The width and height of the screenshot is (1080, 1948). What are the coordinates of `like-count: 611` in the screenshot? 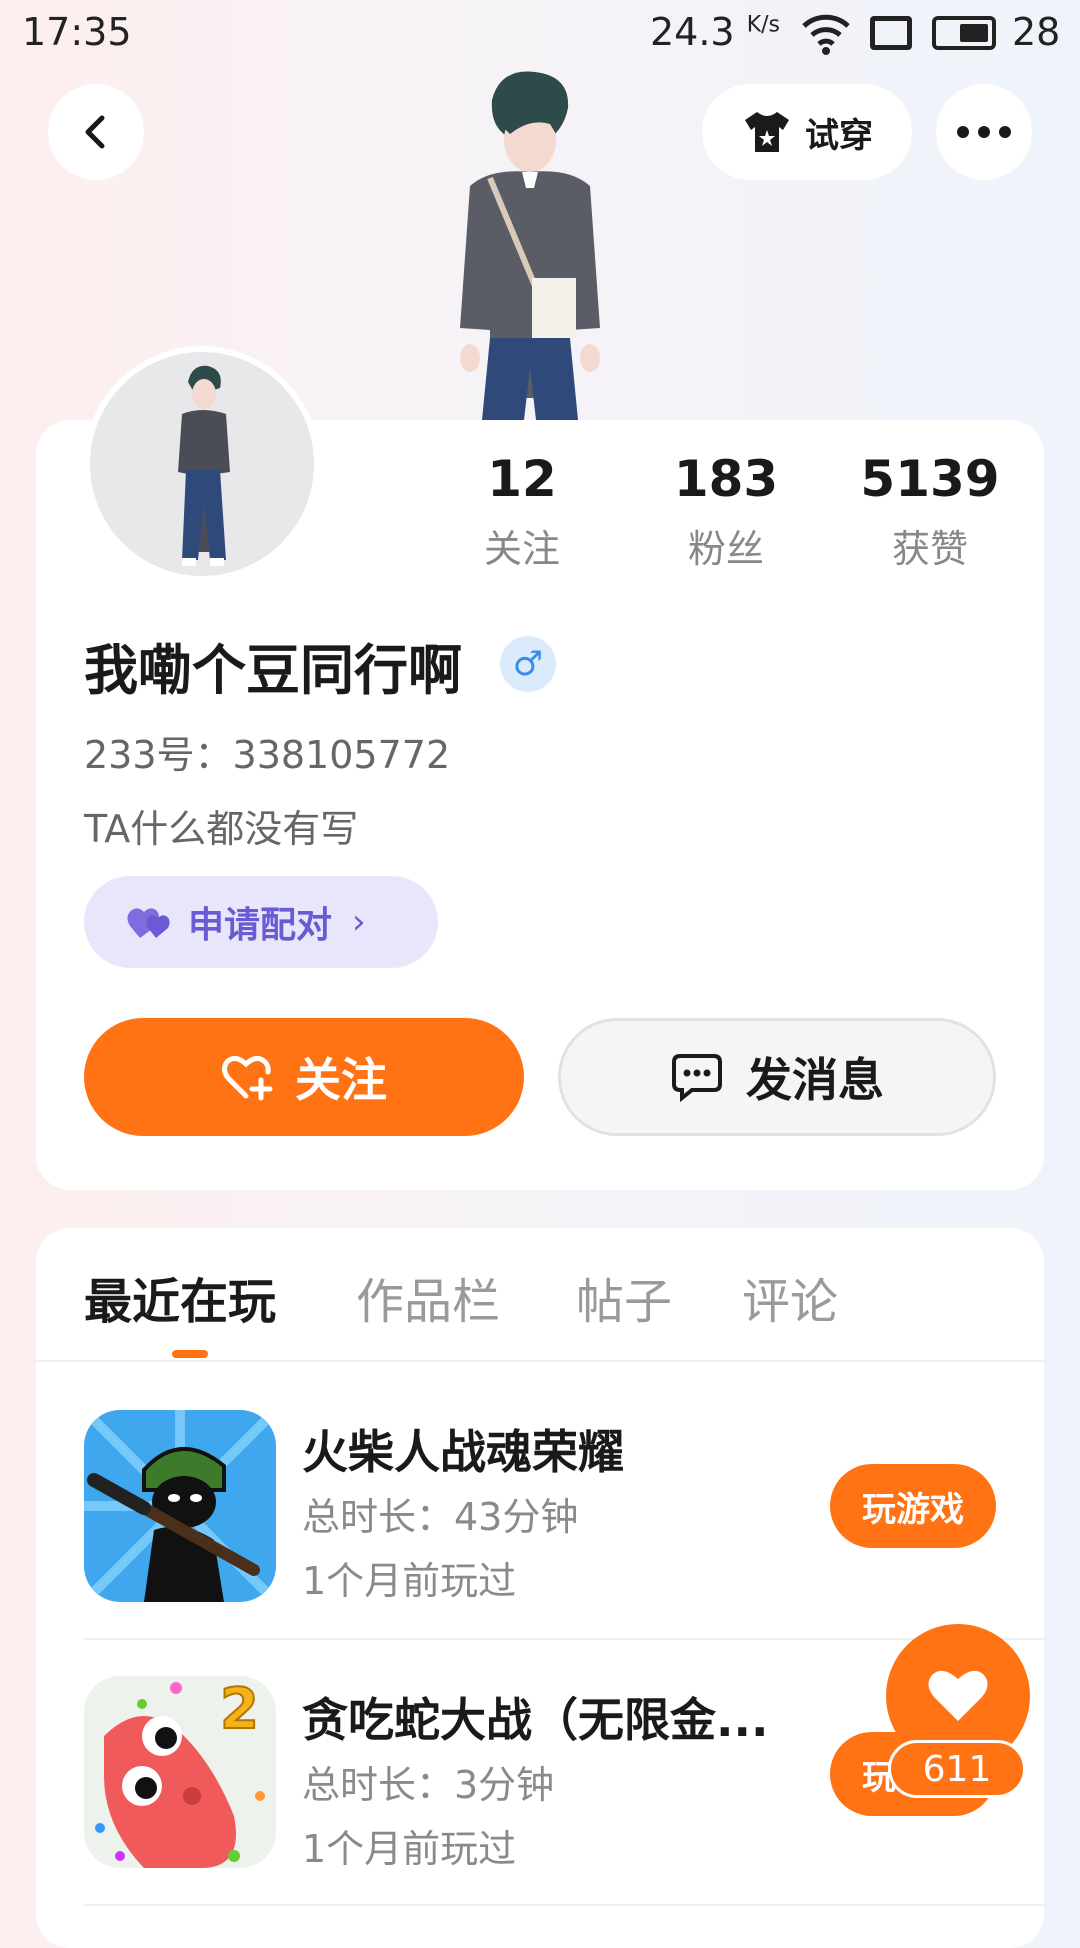 It's located at (957, 1769).